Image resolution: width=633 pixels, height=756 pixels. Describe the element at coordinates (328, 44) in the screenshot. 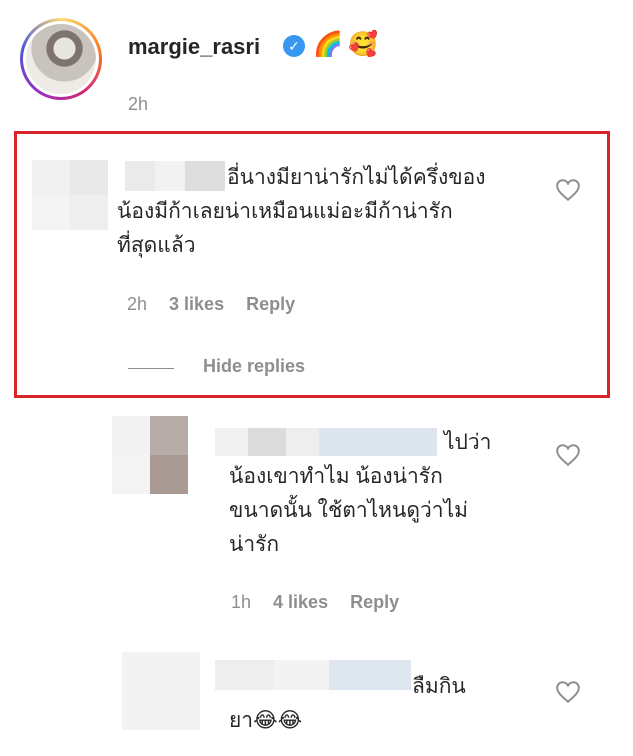

I see `rainbow-emoji: 🌈` at that location.